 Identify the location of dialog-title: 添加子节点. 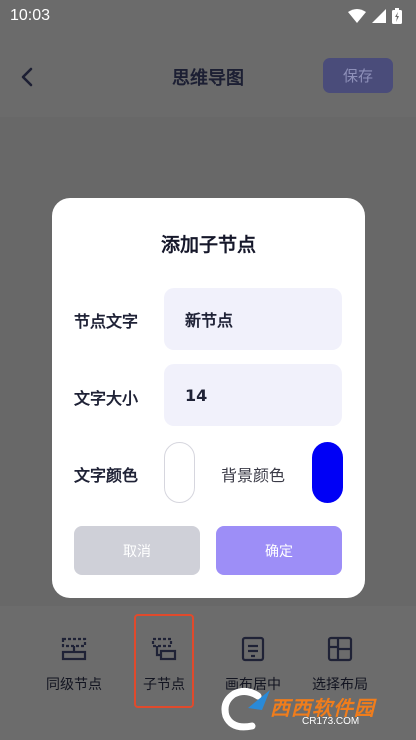
(208, 245).